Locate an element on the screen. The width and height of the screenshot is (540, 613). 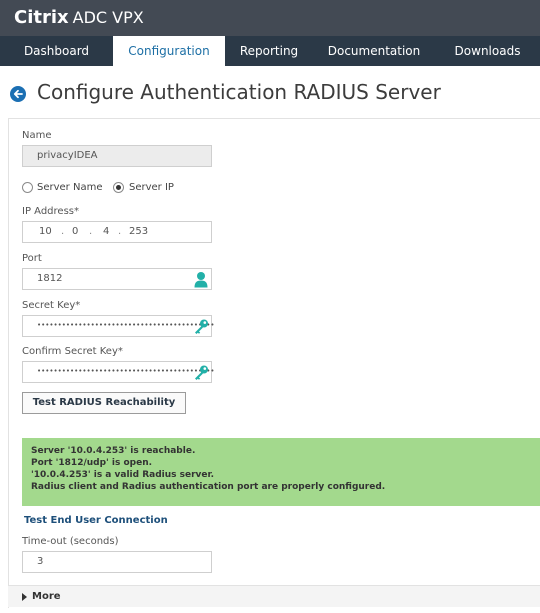
ip-address-label: IP Address* is located at coordinates (50, 211).